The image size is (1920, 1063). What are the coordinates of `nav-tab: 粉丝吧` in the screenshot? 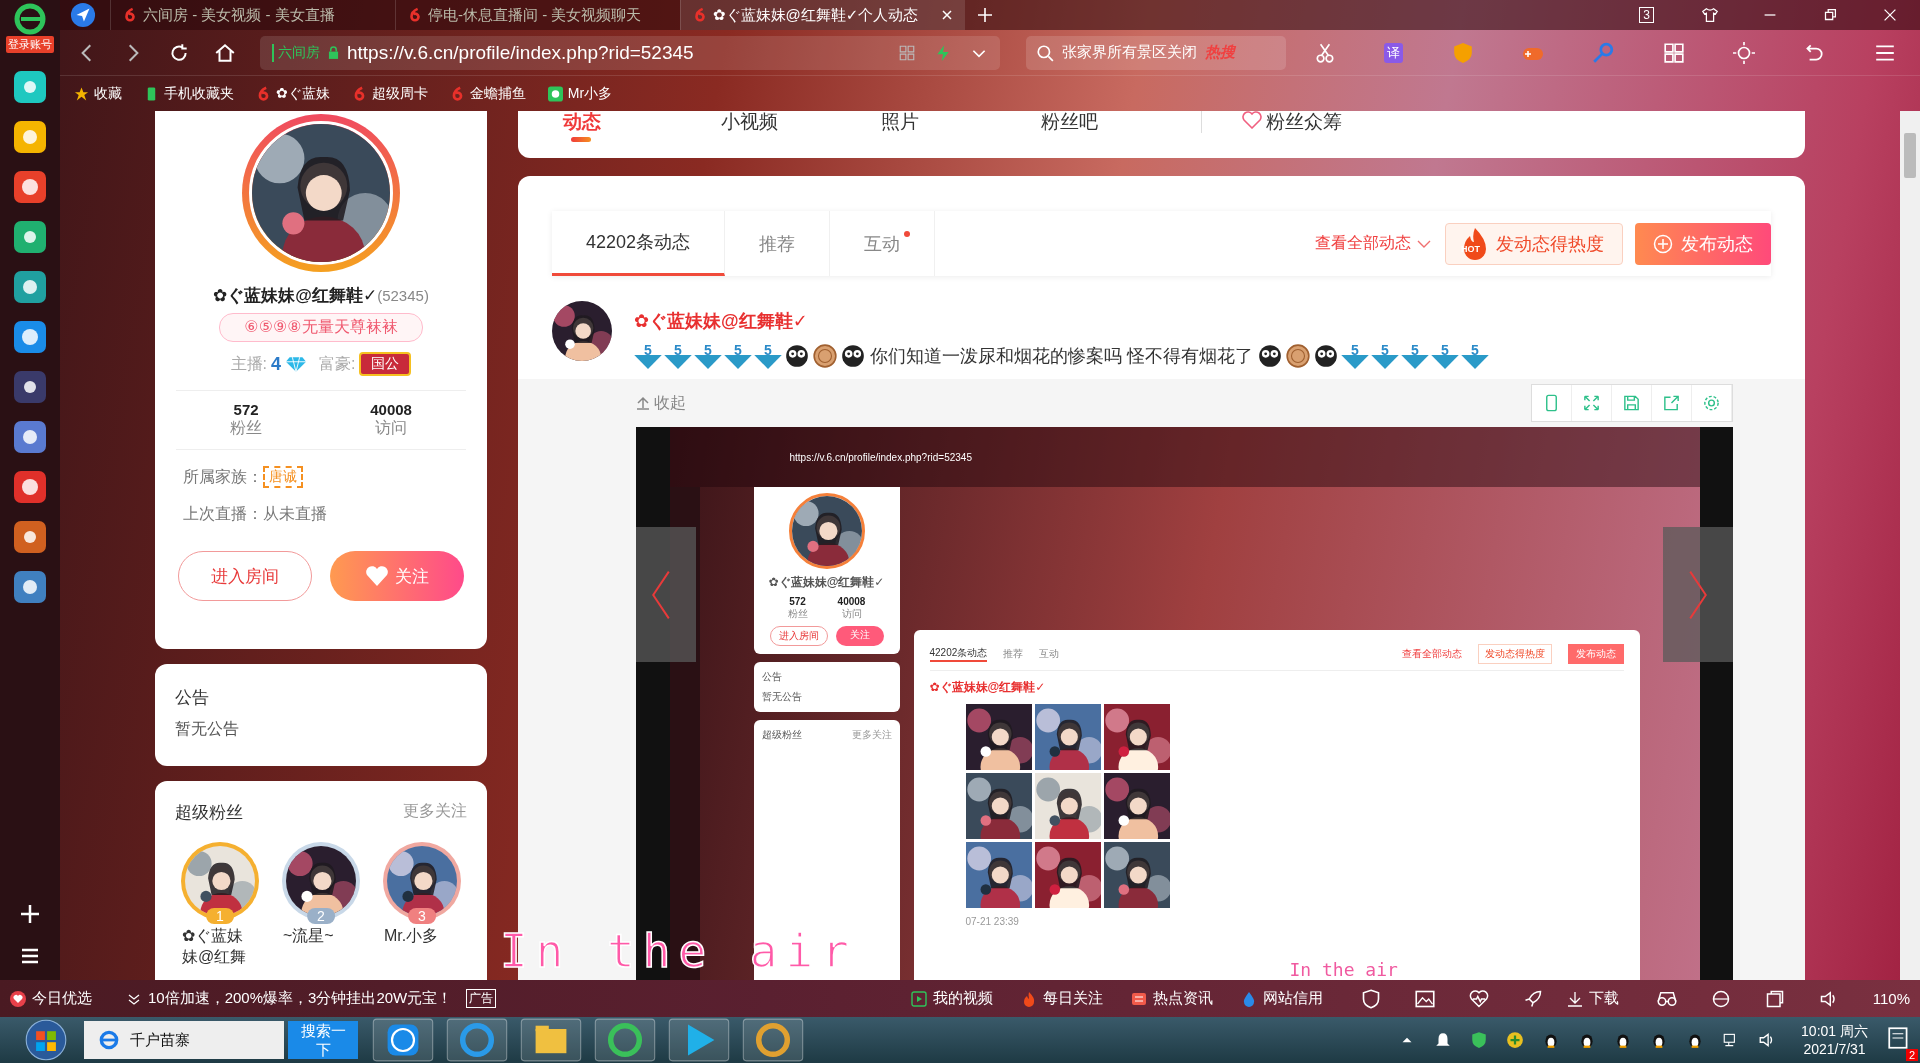 It's located at (1121, 128).